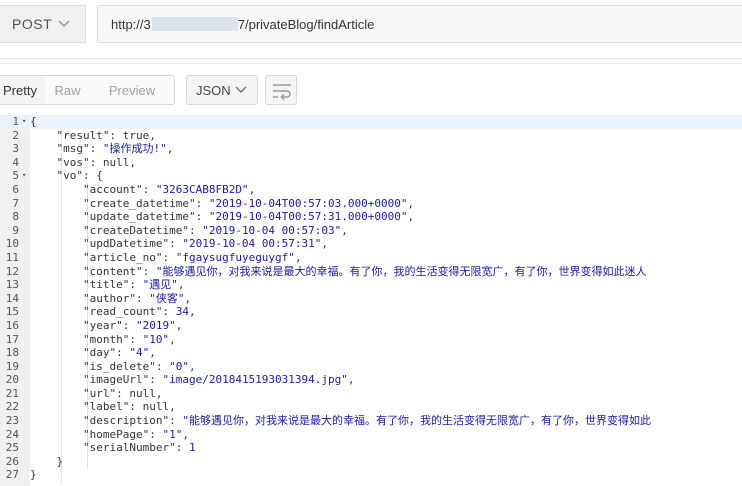 The image size is (742, 486). What do you see at coordinates (12, 393) in the screenshot?
I see `line-number-text: 21` at bounding box center [12, 393].